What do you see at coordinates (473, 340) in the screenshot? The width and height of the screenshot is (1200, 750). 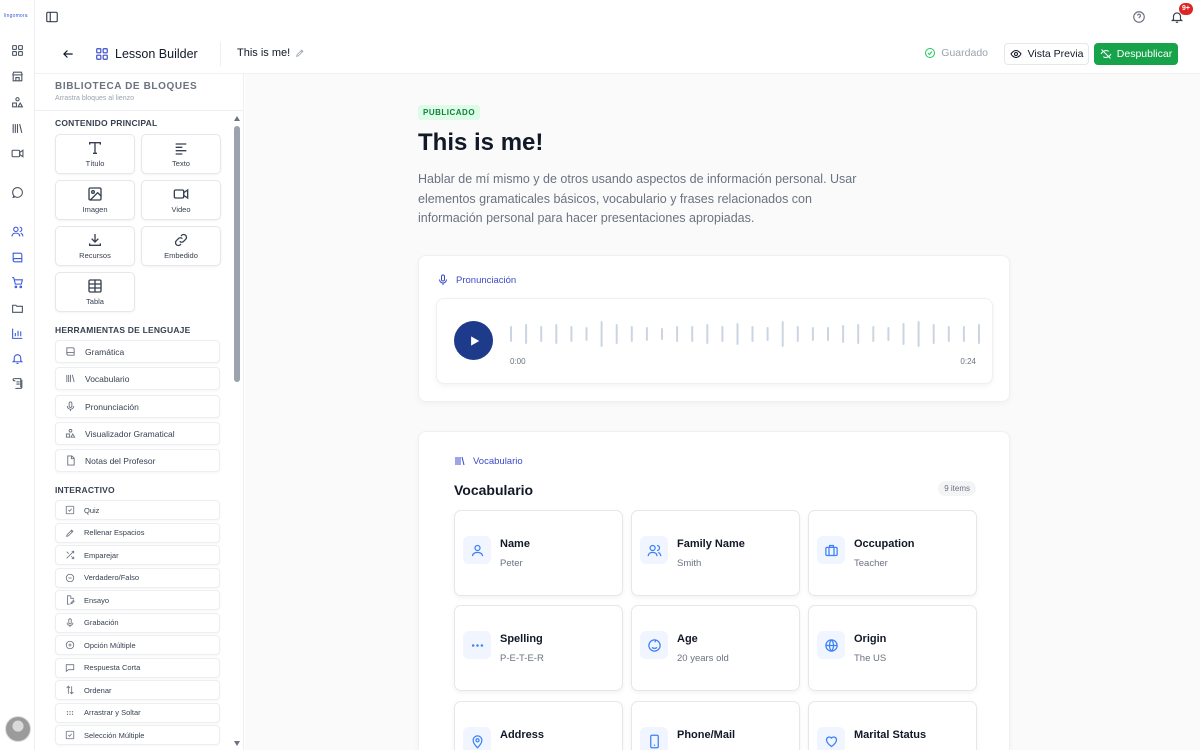 I see `play-button` at bounding box center [473, 340].